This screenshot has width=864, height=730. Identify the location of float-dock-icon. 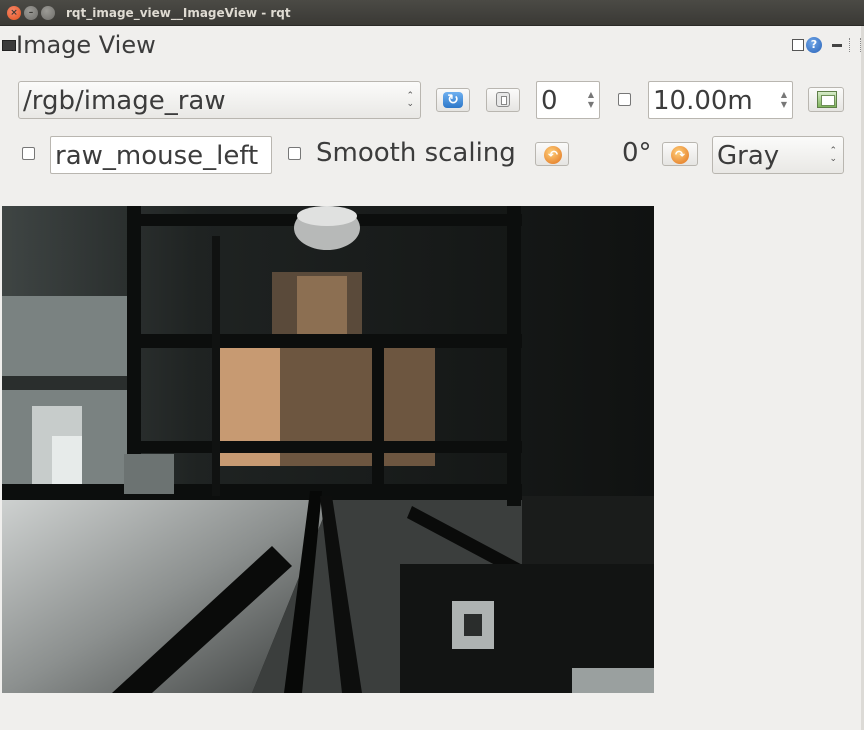
(855, 45).